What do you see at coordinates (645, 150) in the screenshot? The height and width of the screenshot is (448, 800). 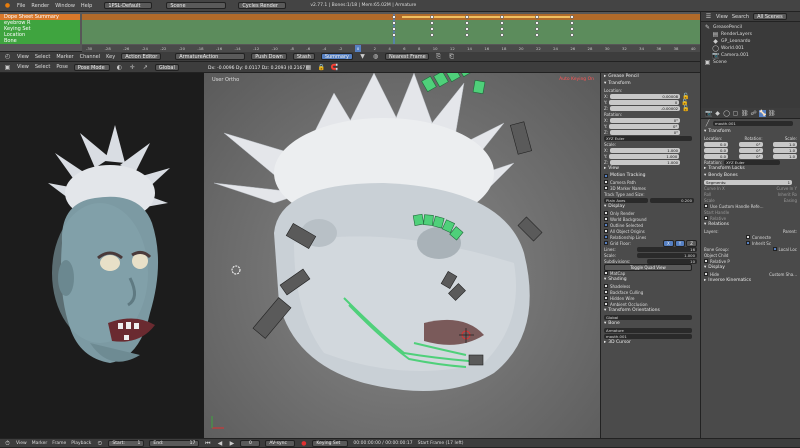 I see `scale-x-field: 1.000` at bounding box center [645, 150].